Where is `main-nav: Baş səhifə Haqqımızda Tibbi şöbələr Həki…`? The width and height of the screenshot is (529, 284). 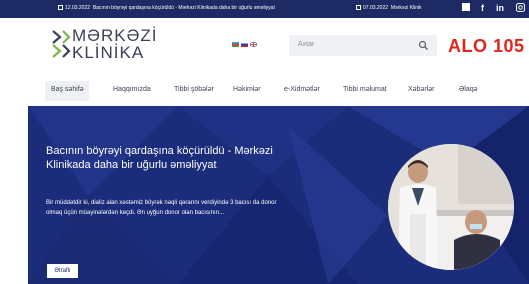
main-nav: Baş səhifə Haqqımızda Tibbi şöbələr Həki… is located at coordinates (264, 90).